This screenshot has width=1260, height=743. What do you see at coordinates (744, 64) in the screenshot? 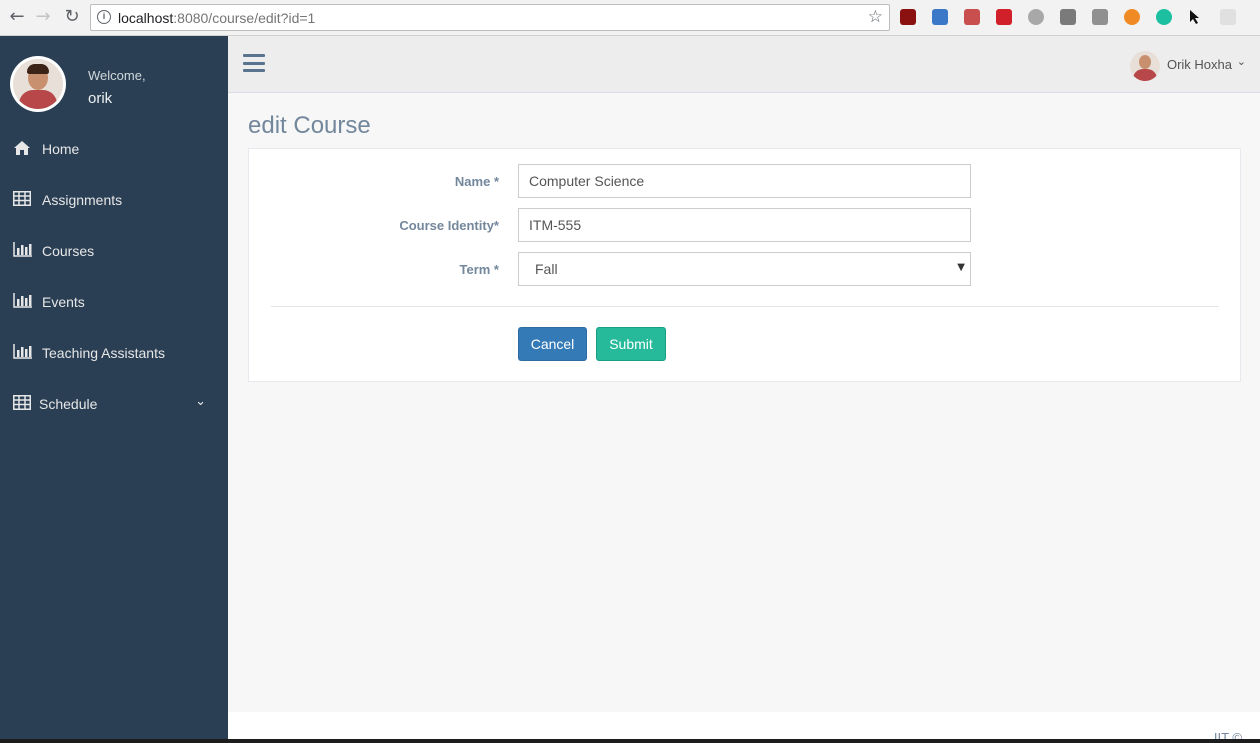
I see `top-navbar: Orik Hoxha ⌄` at bounding box center [744, 64].